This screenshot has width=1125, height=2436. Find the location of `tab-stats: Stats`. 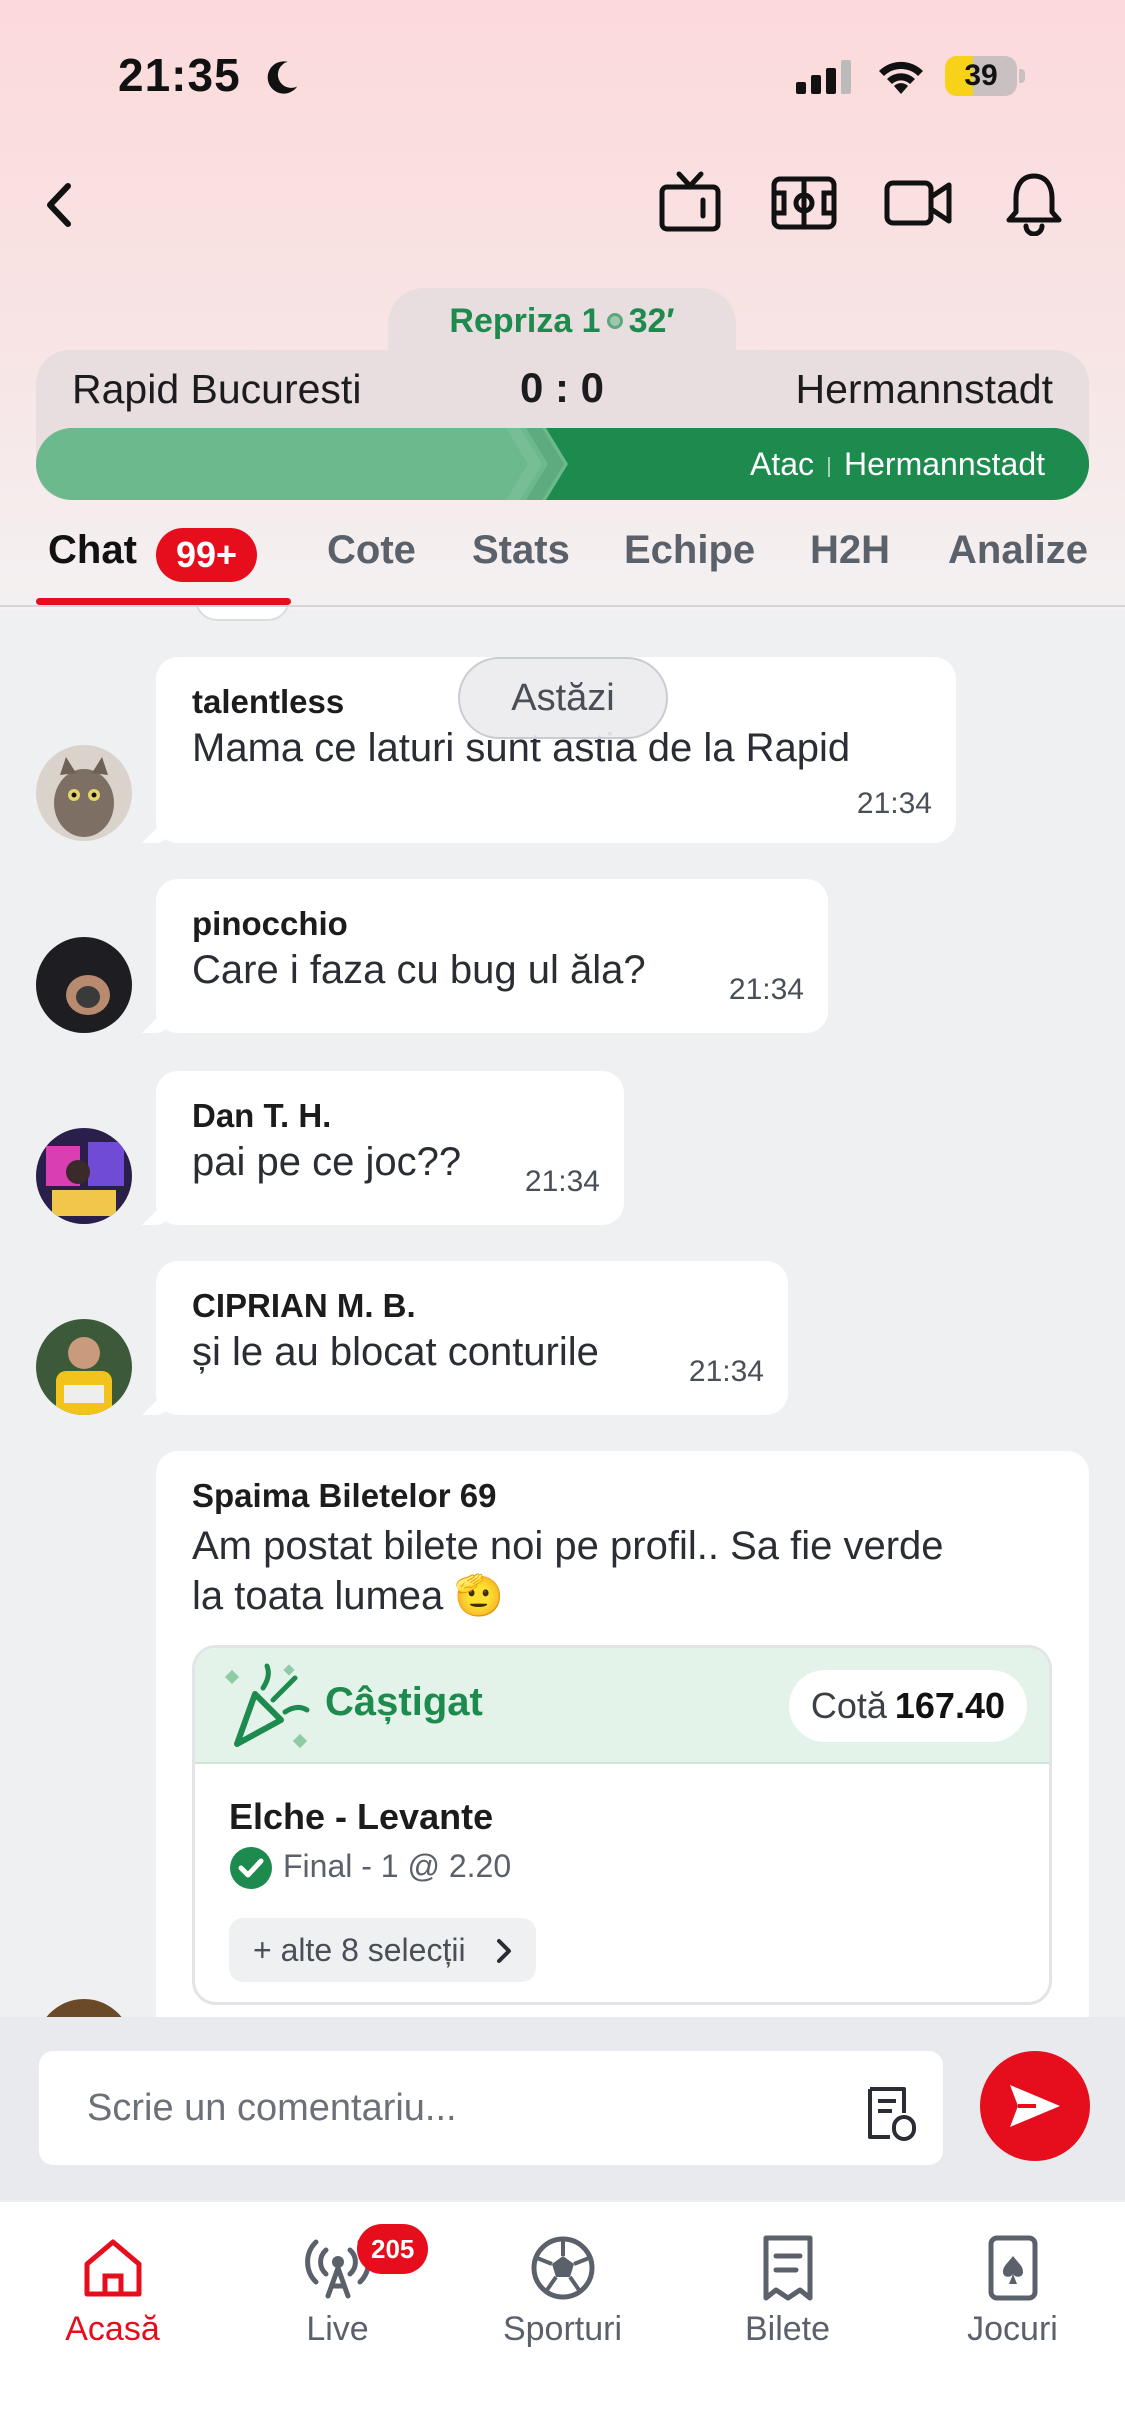

tab-stats: Stats is located at coordinates (521, 550).